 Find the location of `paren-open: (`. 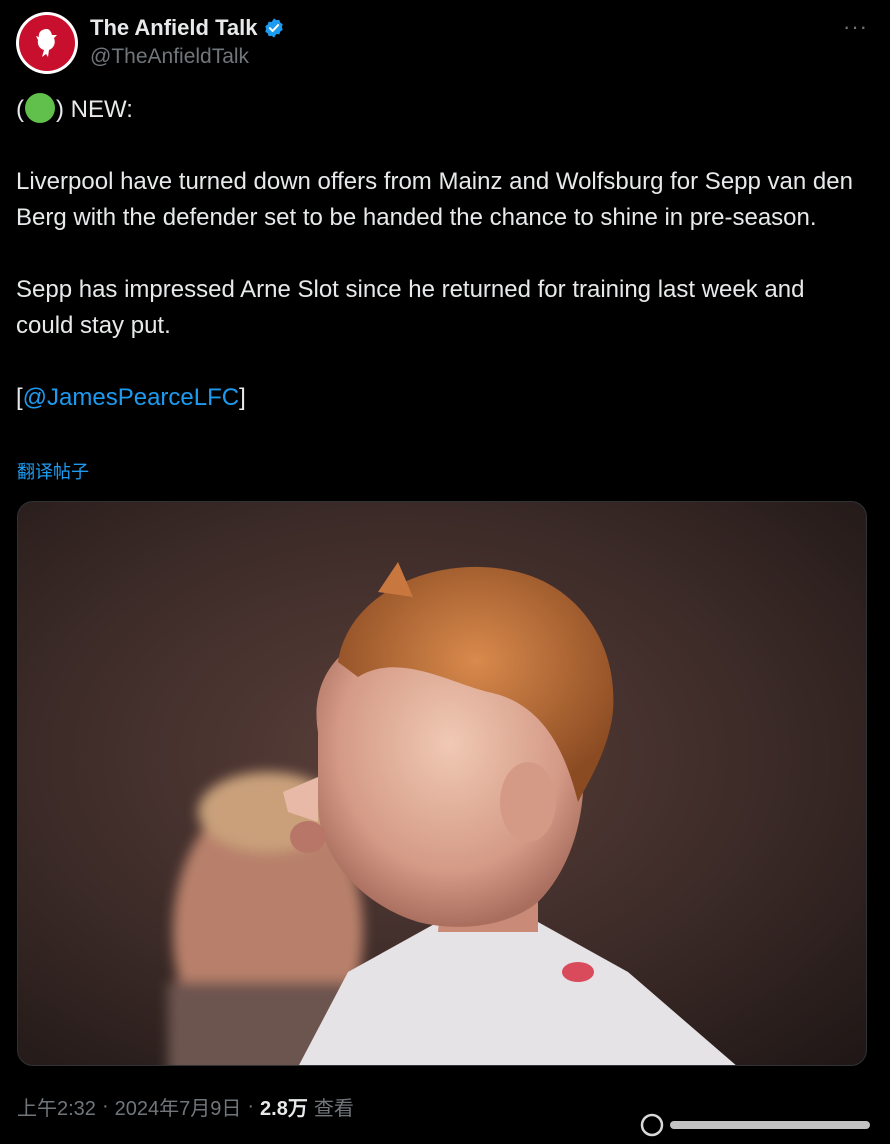

paren-open: ( is located at coordinates (20, 109).